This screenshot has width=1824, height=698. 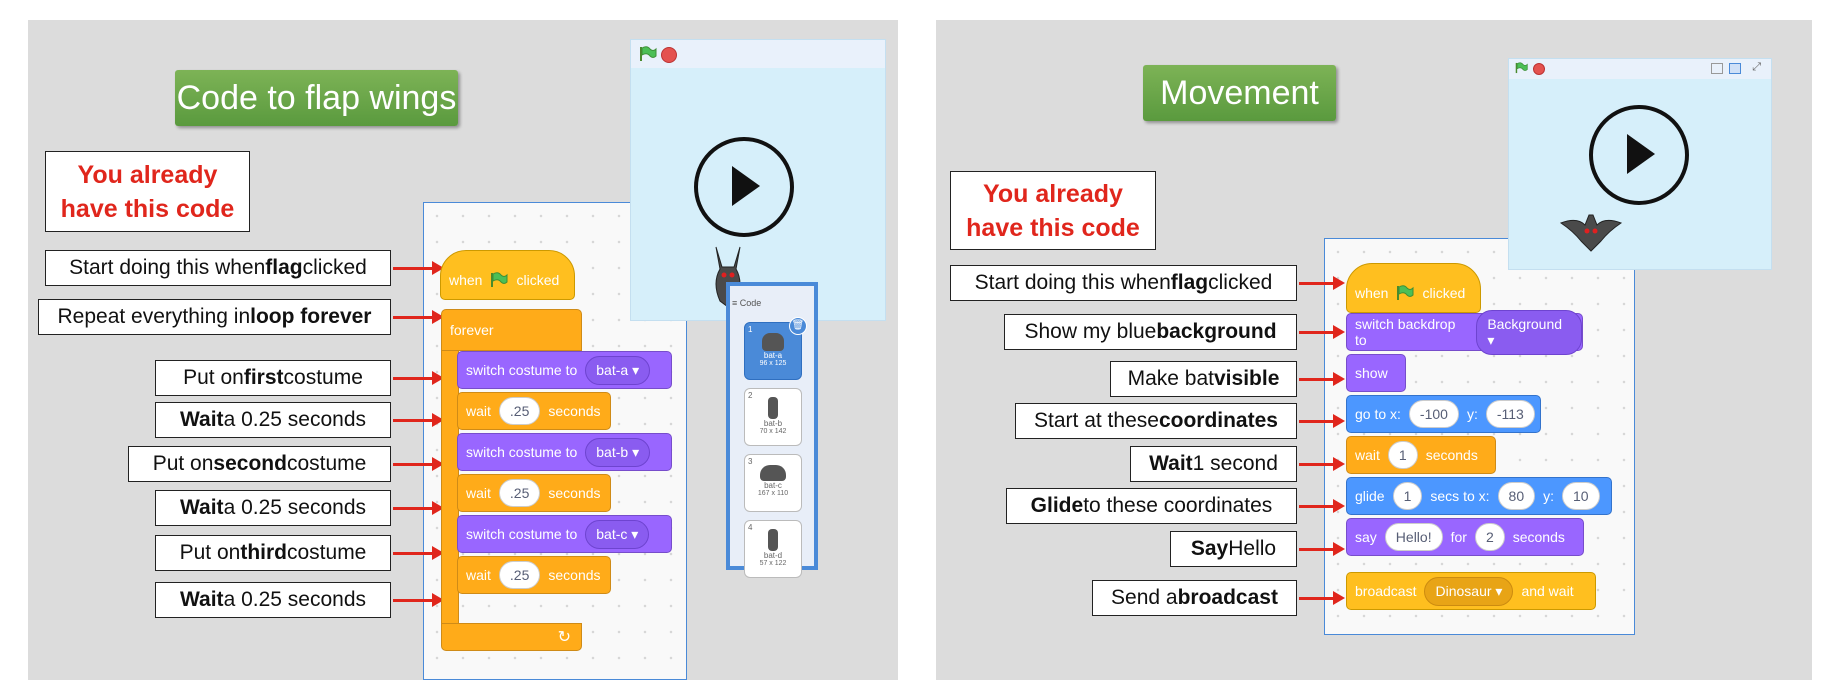 What do you see at coordinates (1489, 537) in the screenshot?
I see `say-secs-input: 2` at bounding box center [1489, 537].